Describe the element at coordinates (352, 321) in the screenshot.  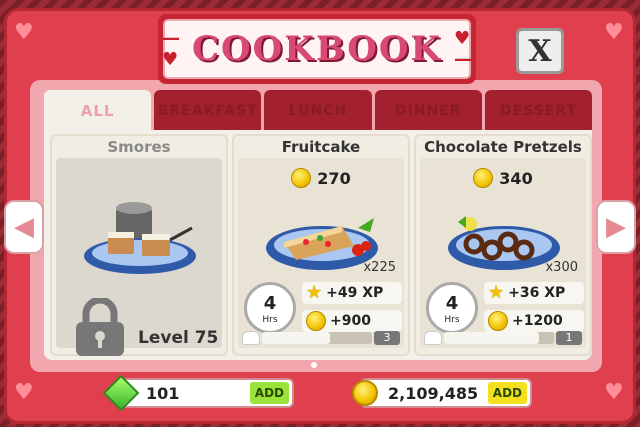
I see `coin-reward: +900` at that location.